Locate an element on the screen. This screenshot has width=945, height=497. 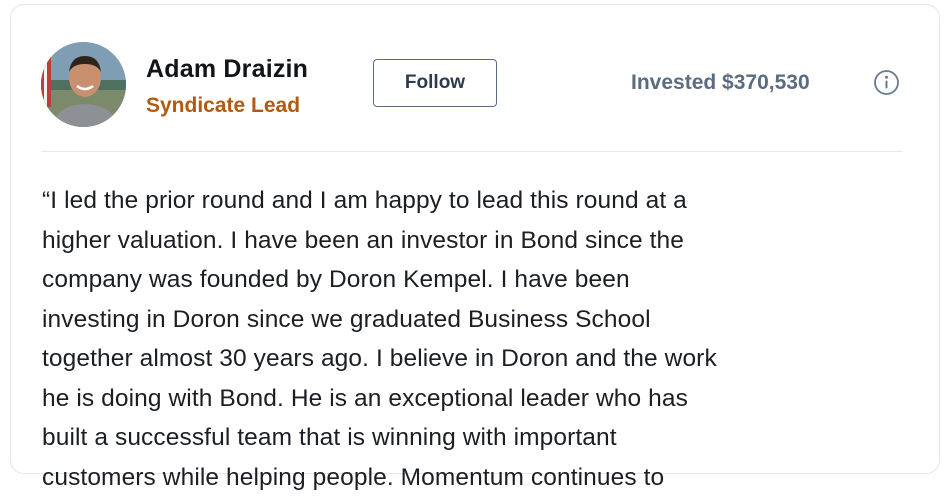
divider is located at coordinates (472, 151).